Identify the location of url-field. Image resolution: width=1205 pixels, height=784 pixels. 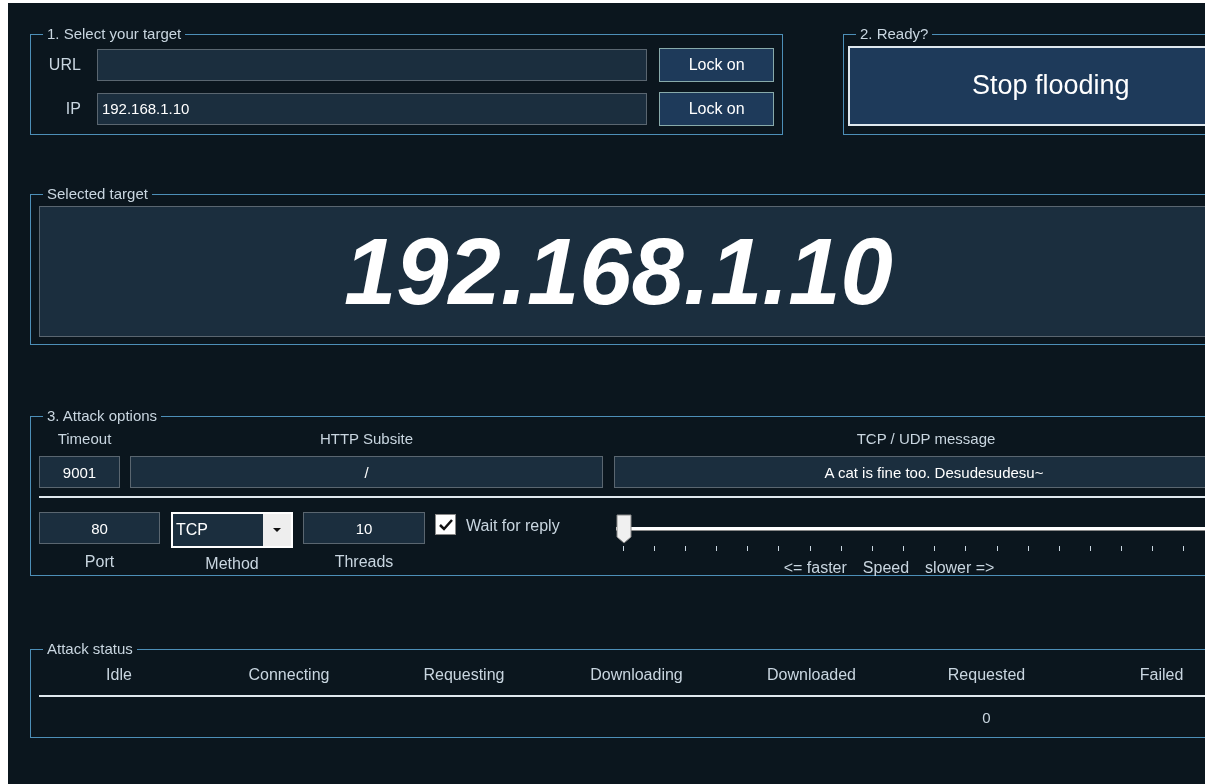
(372, 64).